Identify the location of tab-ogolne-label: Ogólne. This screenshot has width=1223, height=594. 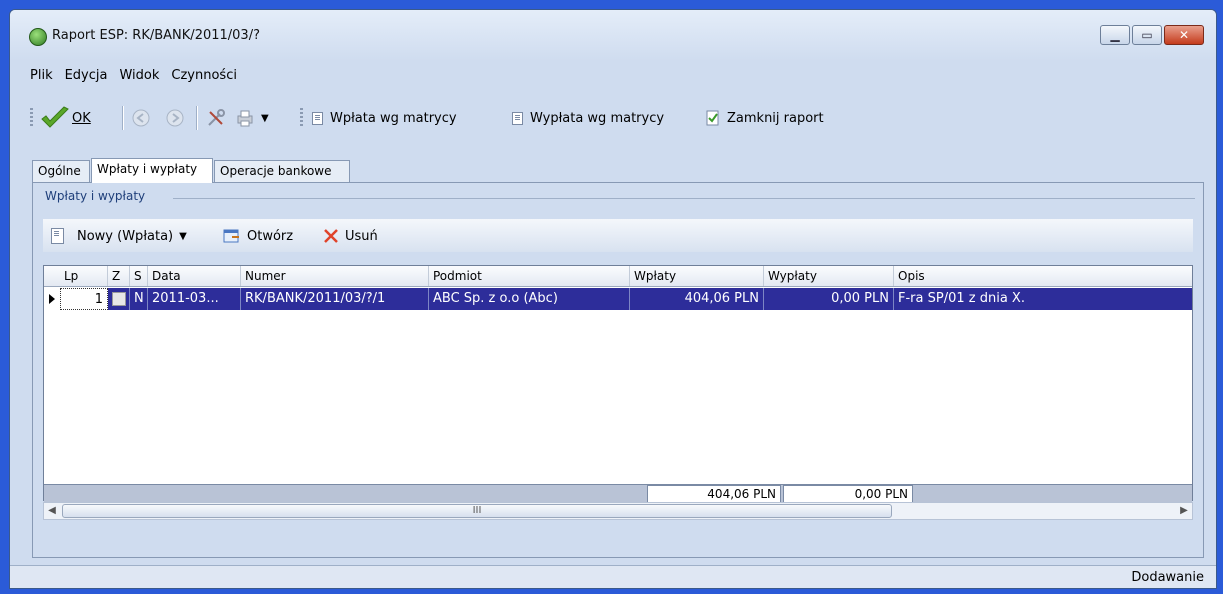
(59, 171).